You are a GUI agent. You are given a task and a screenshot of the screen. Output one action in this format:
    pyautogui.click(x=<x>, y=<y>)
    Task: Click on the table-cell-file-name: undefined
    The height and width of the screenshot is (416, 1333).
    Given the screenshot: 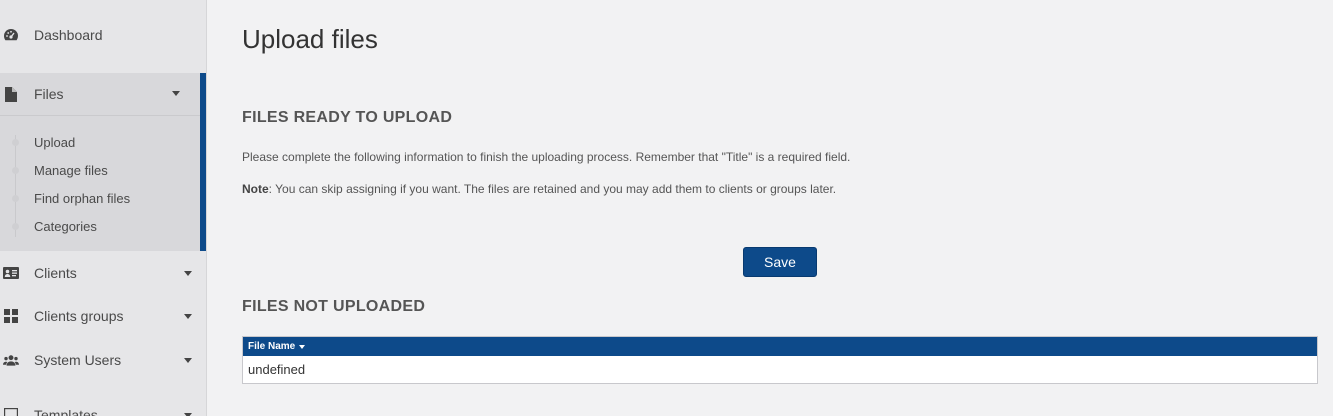 What is the action you would take?
    pyautogui.click(x=277, y=369)
    